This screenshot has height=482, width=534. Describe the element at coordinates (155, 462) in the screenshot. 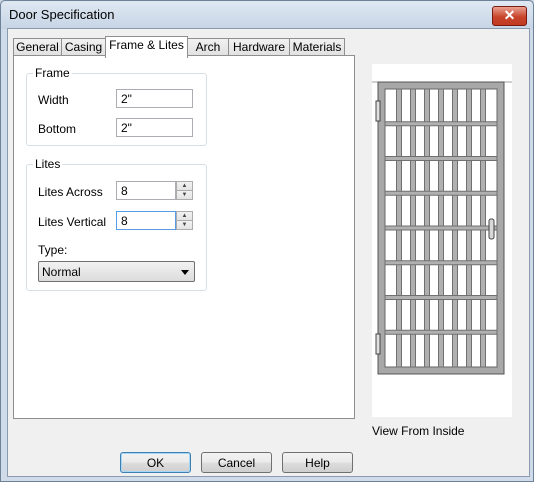

I see `ok-button: OK` at that location.